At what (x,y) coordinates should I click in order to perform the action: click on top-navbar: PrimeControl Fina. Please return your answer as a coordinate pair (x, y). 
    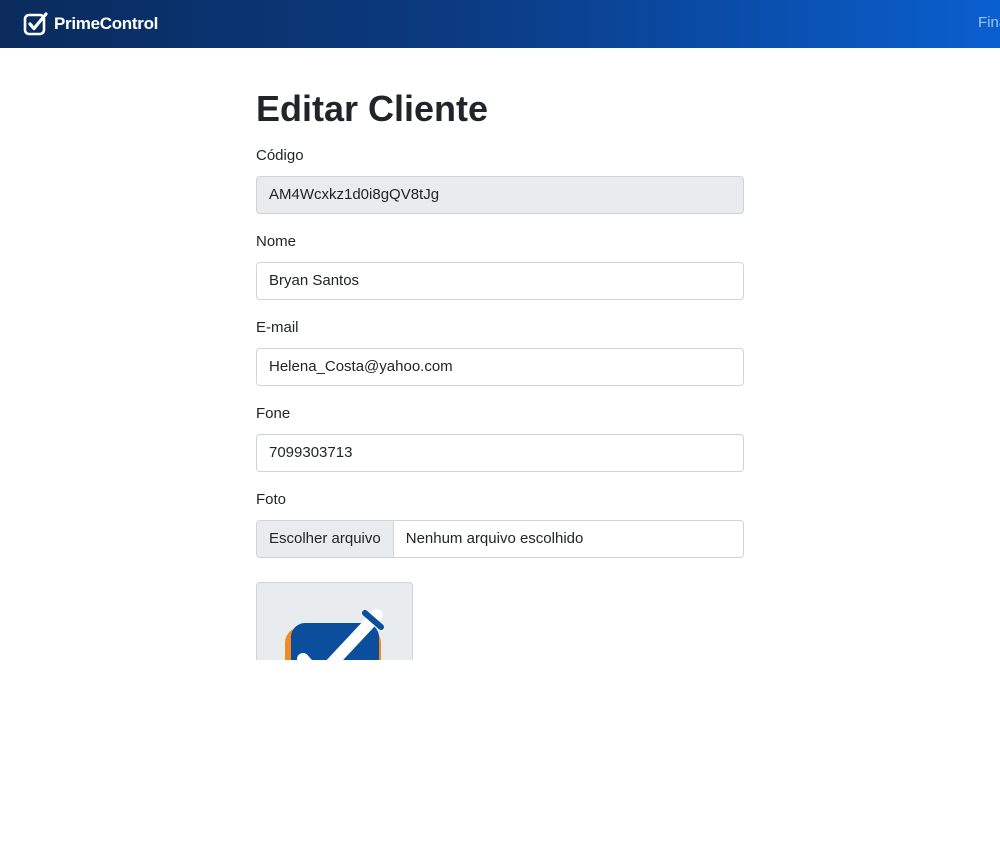
    Looking at the image, I should click on (500, 24).